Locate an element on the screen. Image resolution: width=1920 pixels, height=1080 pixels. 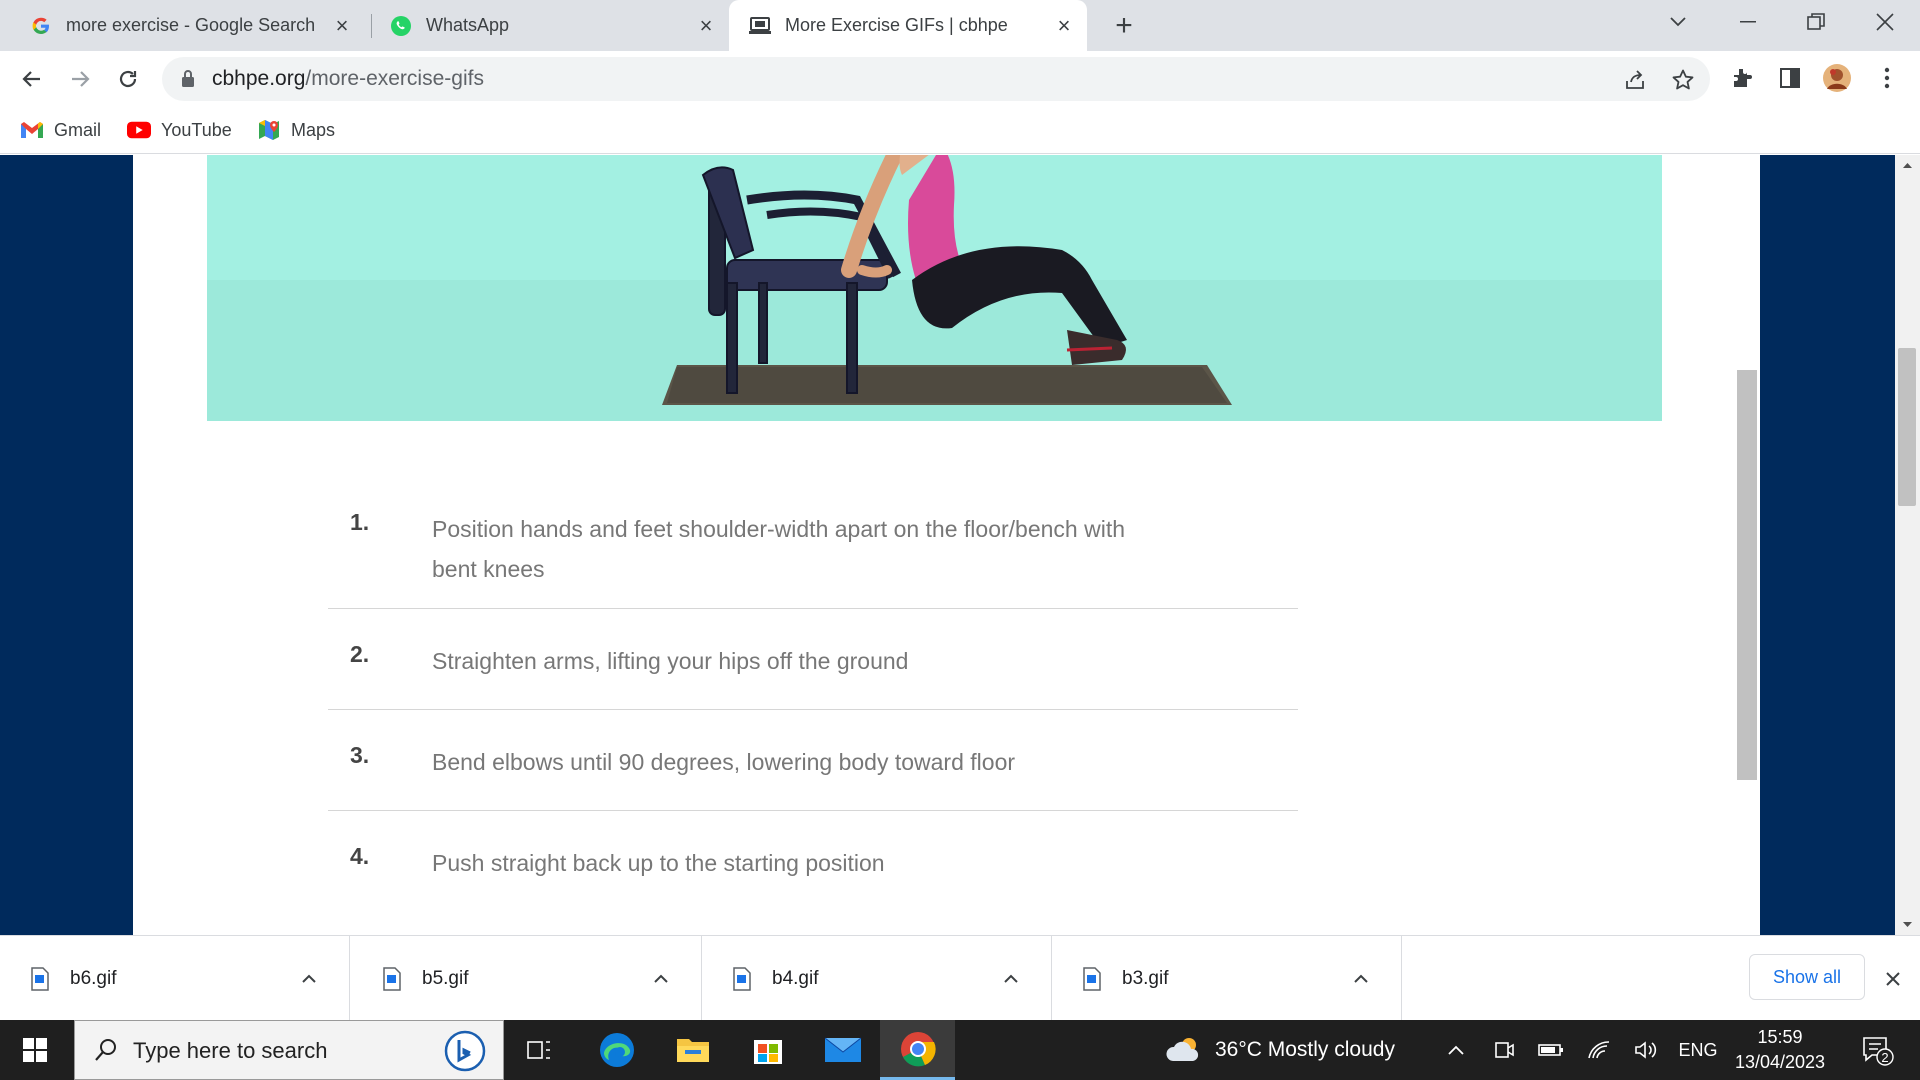
tab-title: More Exercise GIFs | cbhpe is located at coordinates (896, 25).